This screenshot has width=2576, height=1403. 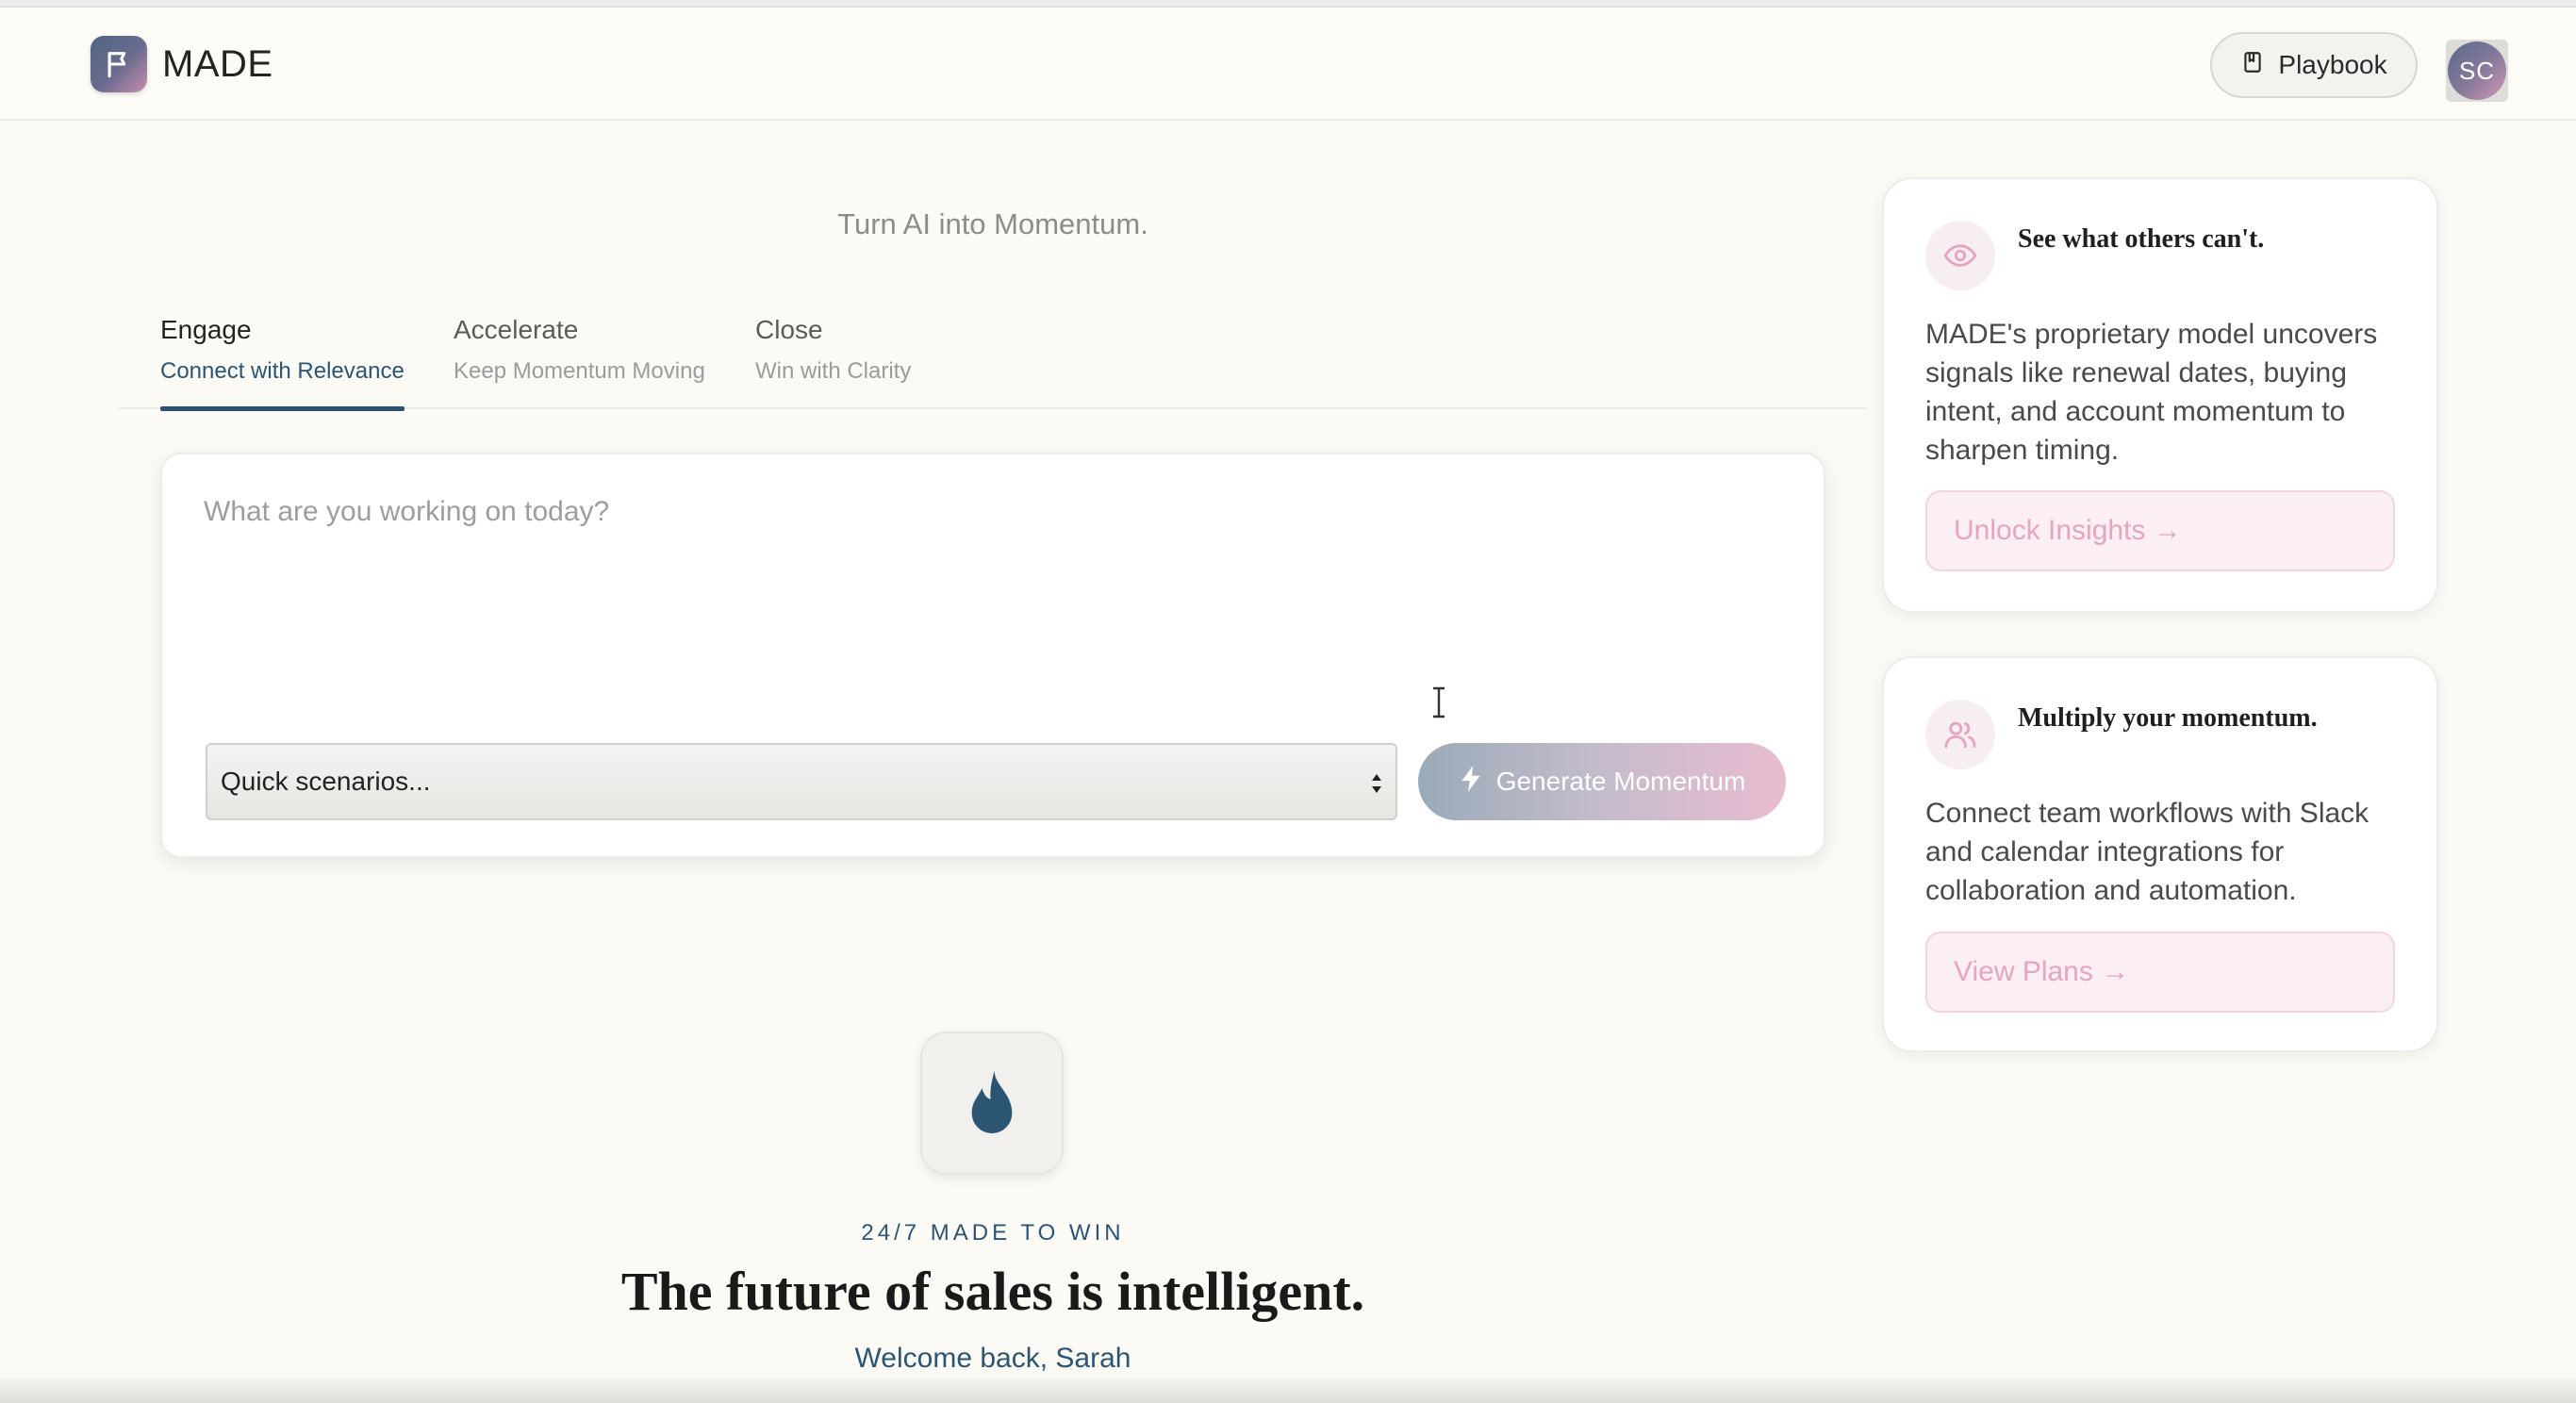 What do you see at coordinates (1288, 4) in the screenshot?
I see `window-top-edge` at bounding box center [1288, 4].